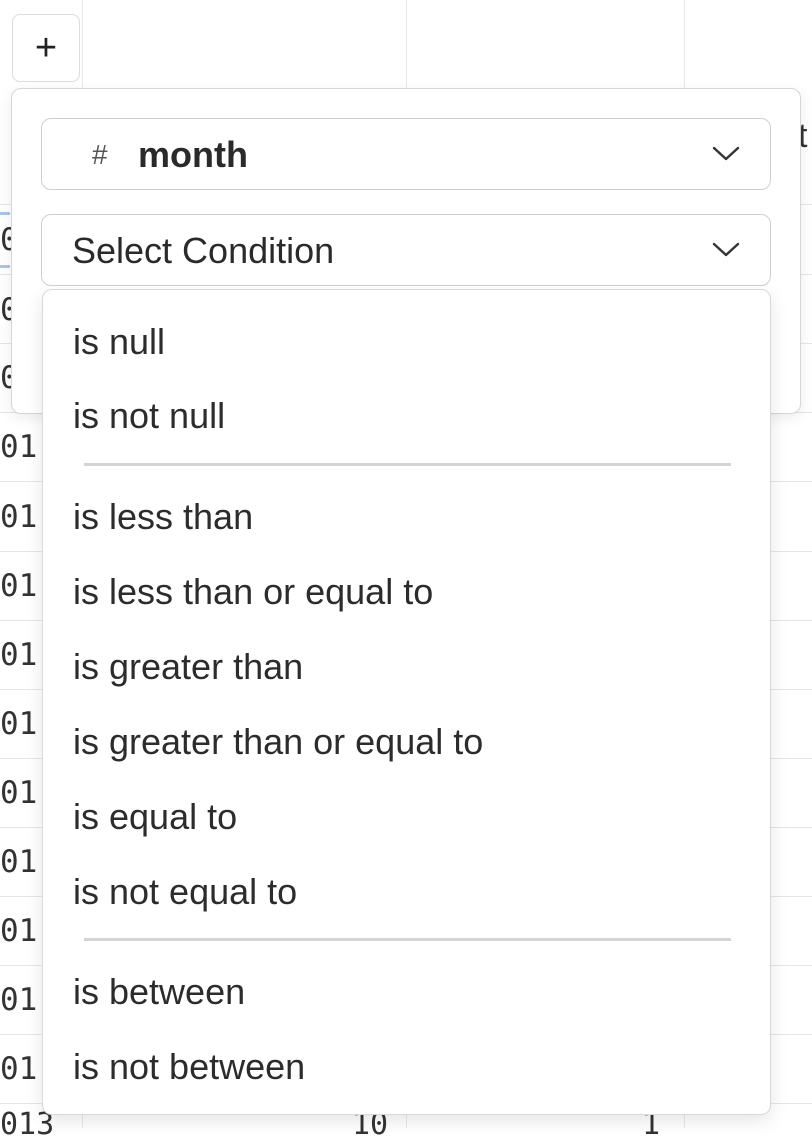 Image resolution: width=812 pixels, height=1142 pixels. What do you see at coordinates (185, 892) in the screenshot?
I see `menu-item-is-not-equal-to: is not equal to` at bounding box center [185, 892].